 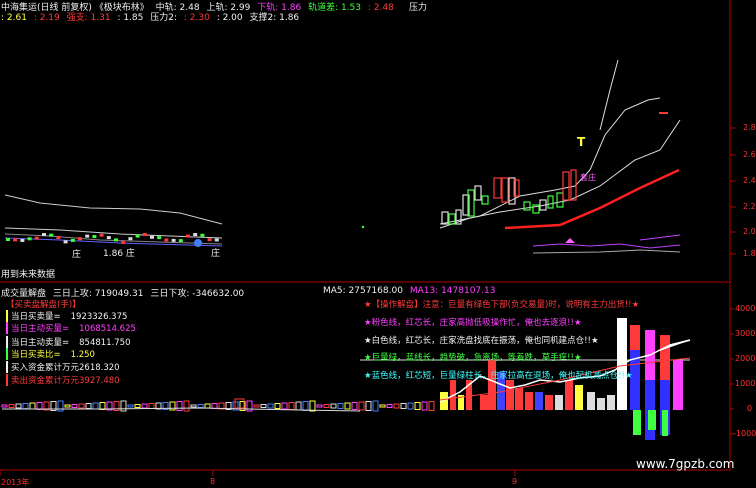 I want to click on buy-sell-row: 当日主动买量= 1068514.625, so click(x=71, y=328).